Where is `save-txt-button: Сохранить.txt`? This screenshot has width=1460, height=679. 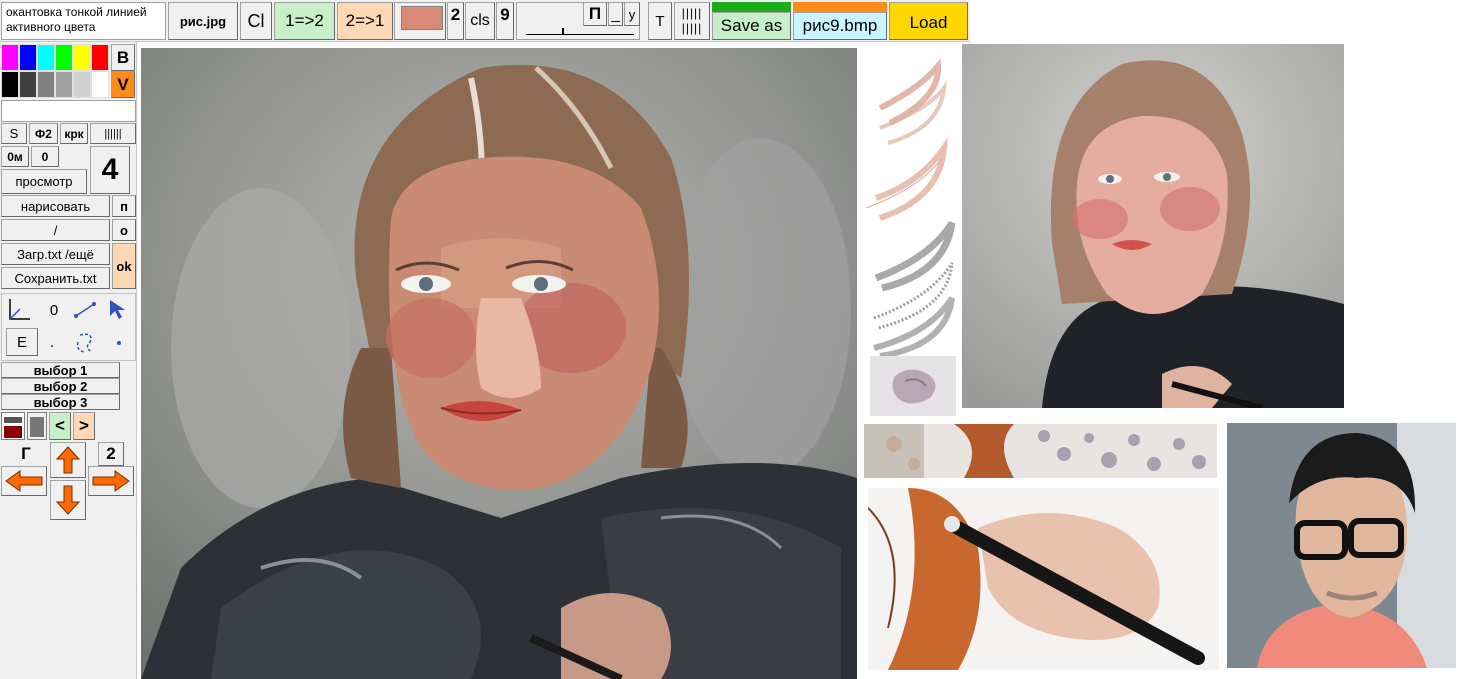 save-txt-button: Сохранить.txt is located at coordinates (55, 278).